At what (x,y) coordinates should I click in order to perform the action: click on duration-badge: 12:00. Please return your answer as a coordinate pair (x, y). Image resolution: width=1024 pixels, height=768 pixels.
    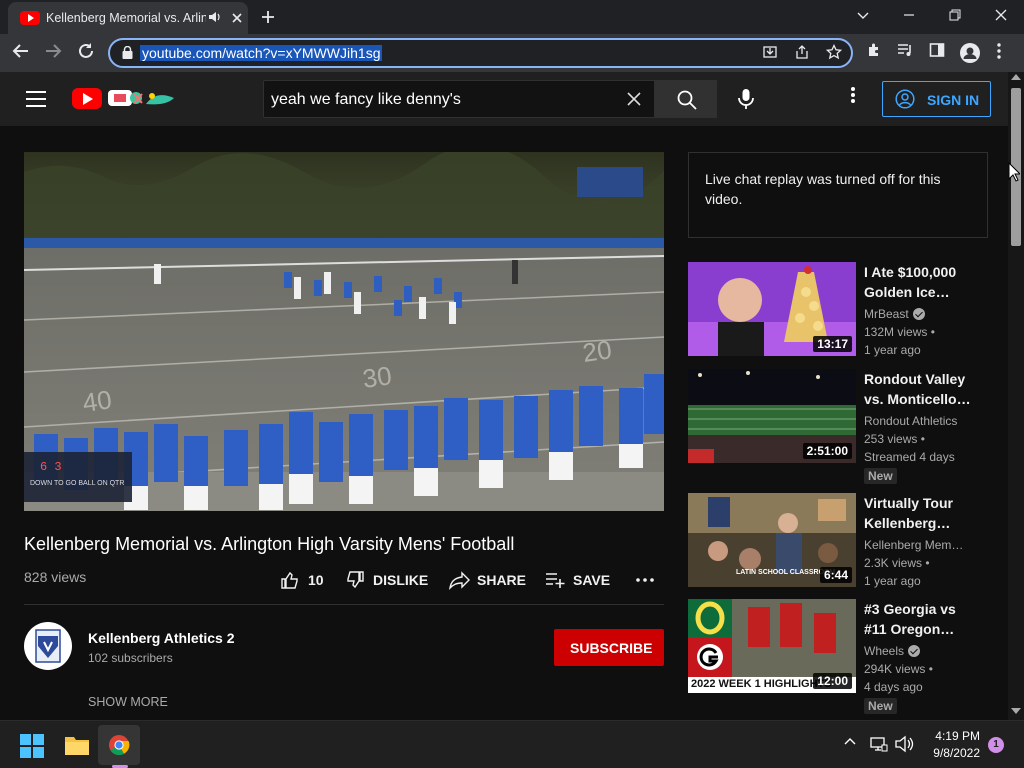
    Looking at the image, I should click on (832, 681).